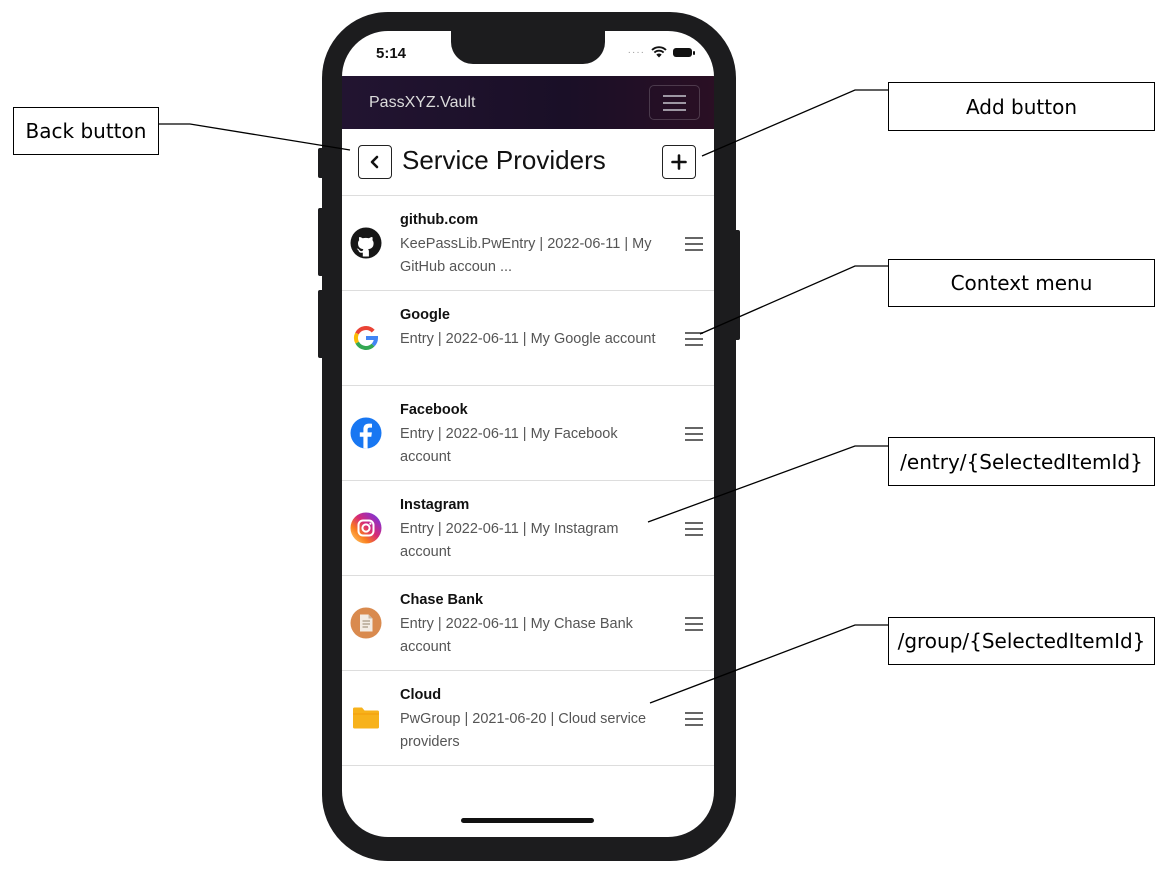  I want to click on top-navbar: PassXYZ.Vault, so click(528, 102).